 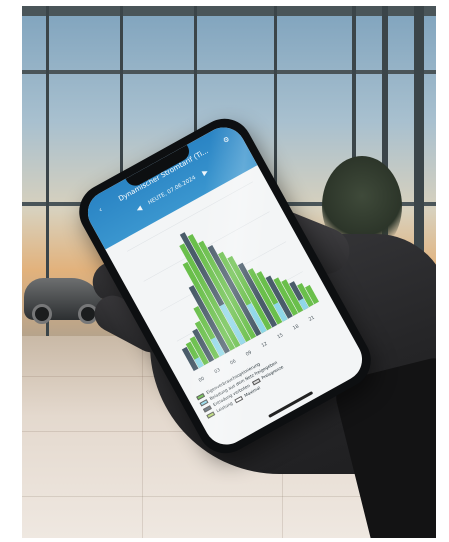 I want to click on window-transom, so click(x=229, y=72).